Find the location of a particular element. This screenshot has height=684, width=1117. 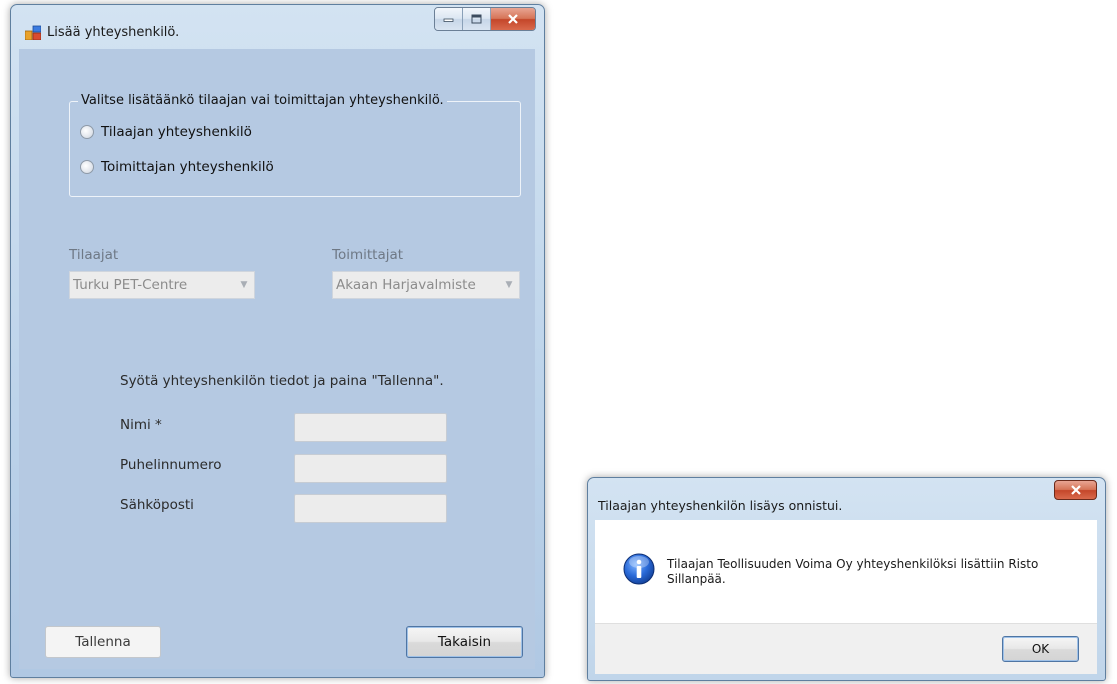

close-button is located at coordinates (513, 19).